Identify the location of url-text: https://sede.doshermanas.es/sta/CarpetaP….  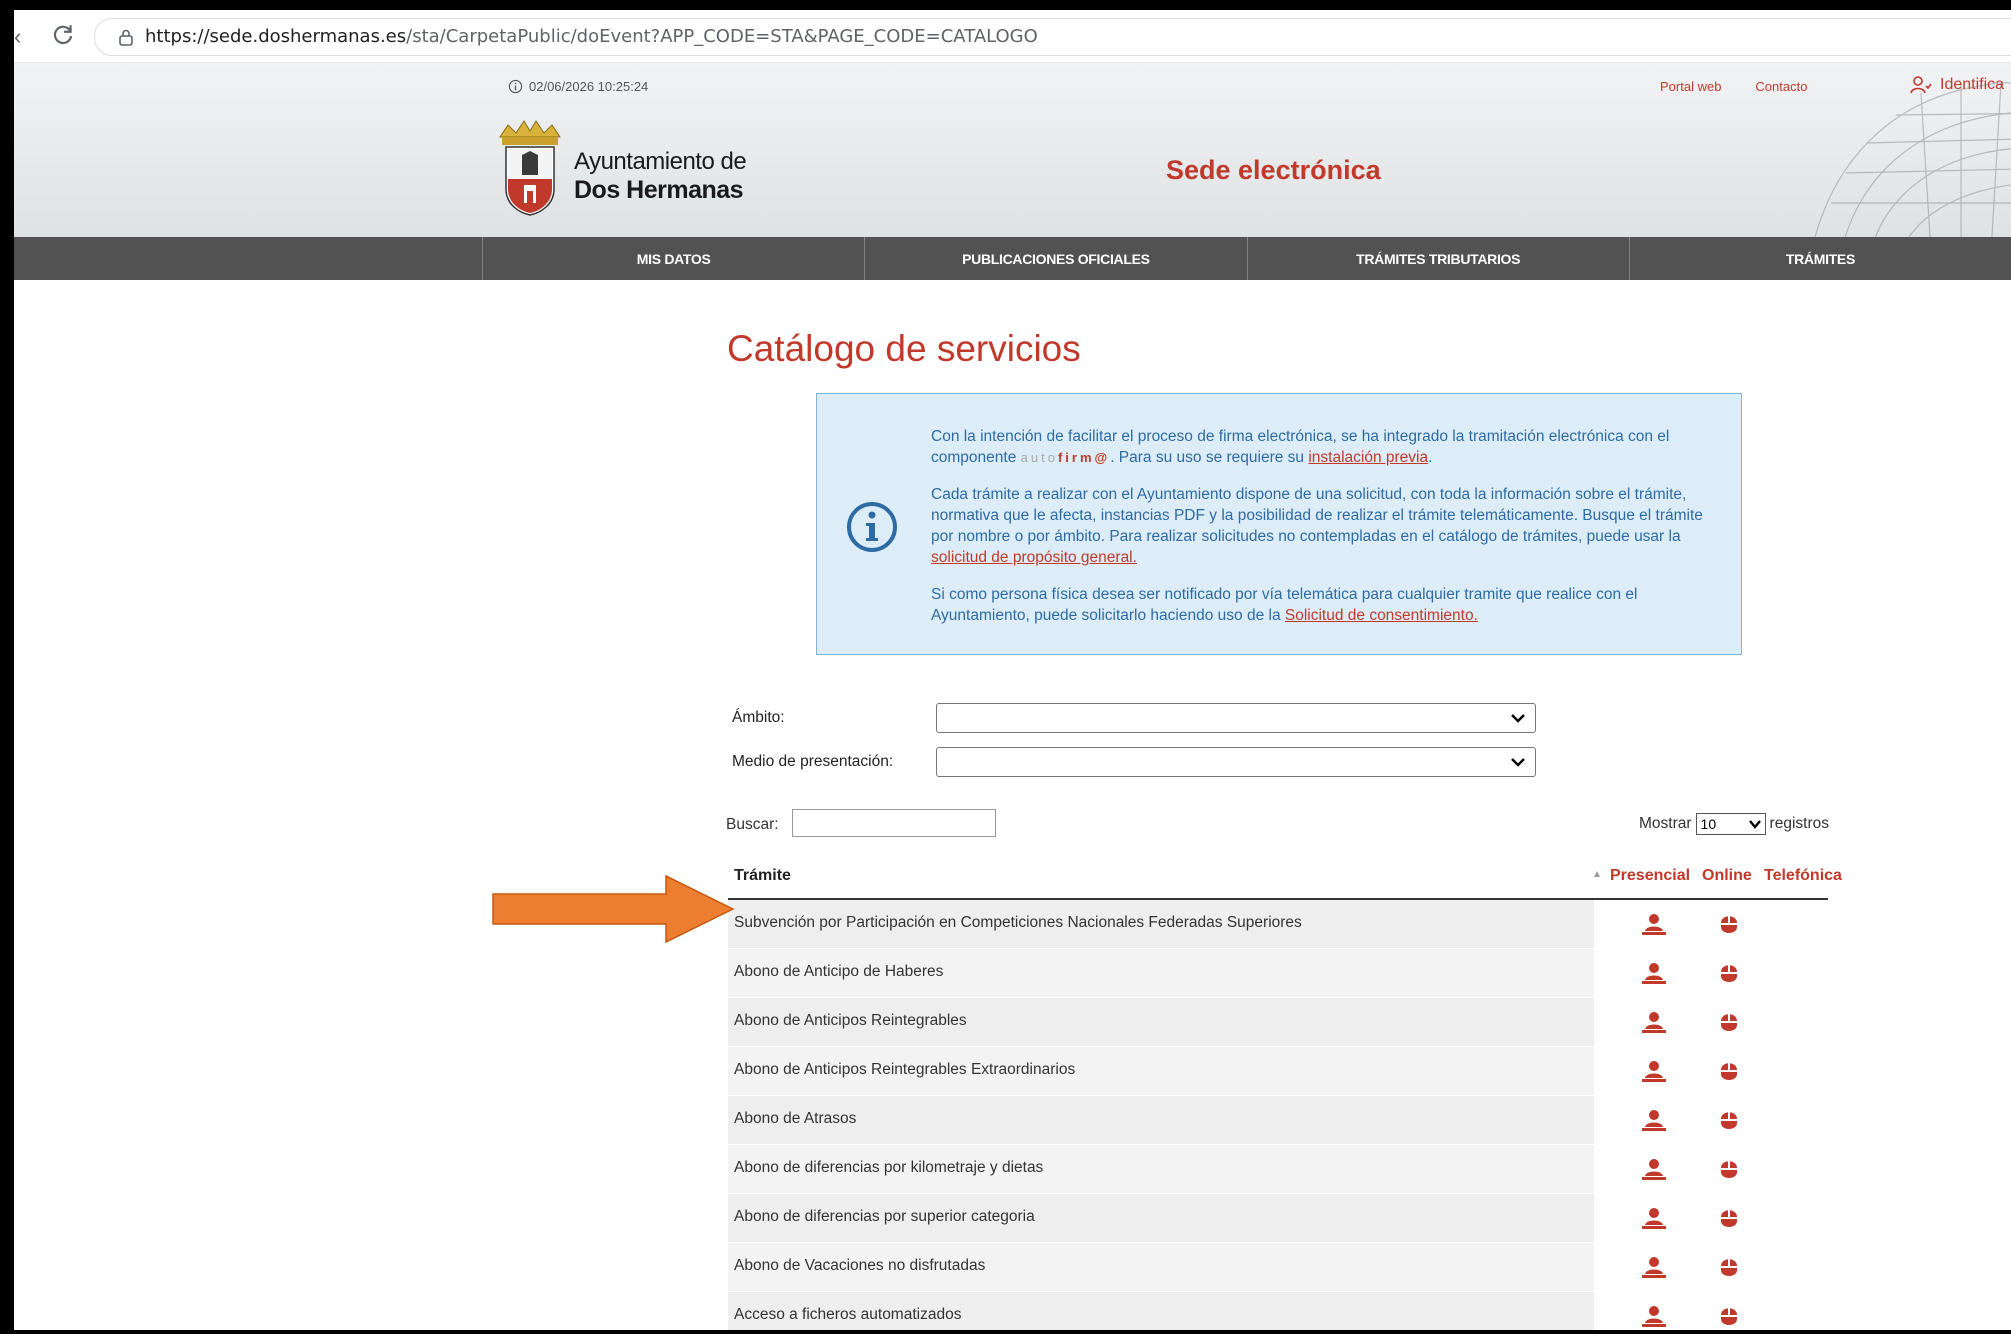
(591, 36).